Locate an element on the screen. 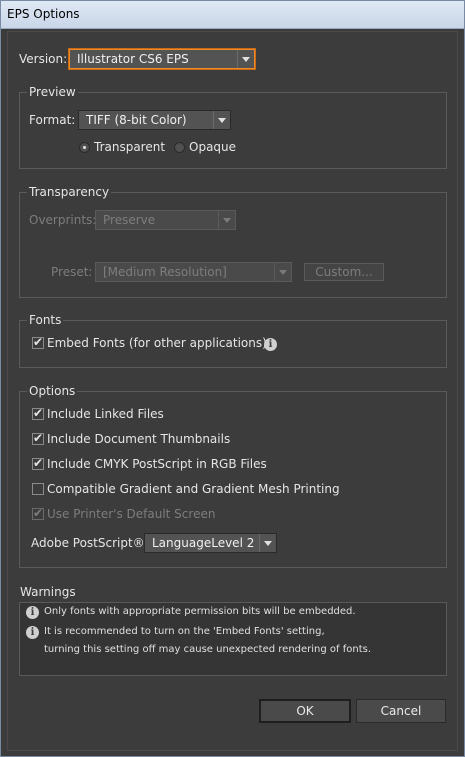 This screenshot has height=757, width=465. format-value: TIFF (8-bit Color) is located at coordinates (136, 120).